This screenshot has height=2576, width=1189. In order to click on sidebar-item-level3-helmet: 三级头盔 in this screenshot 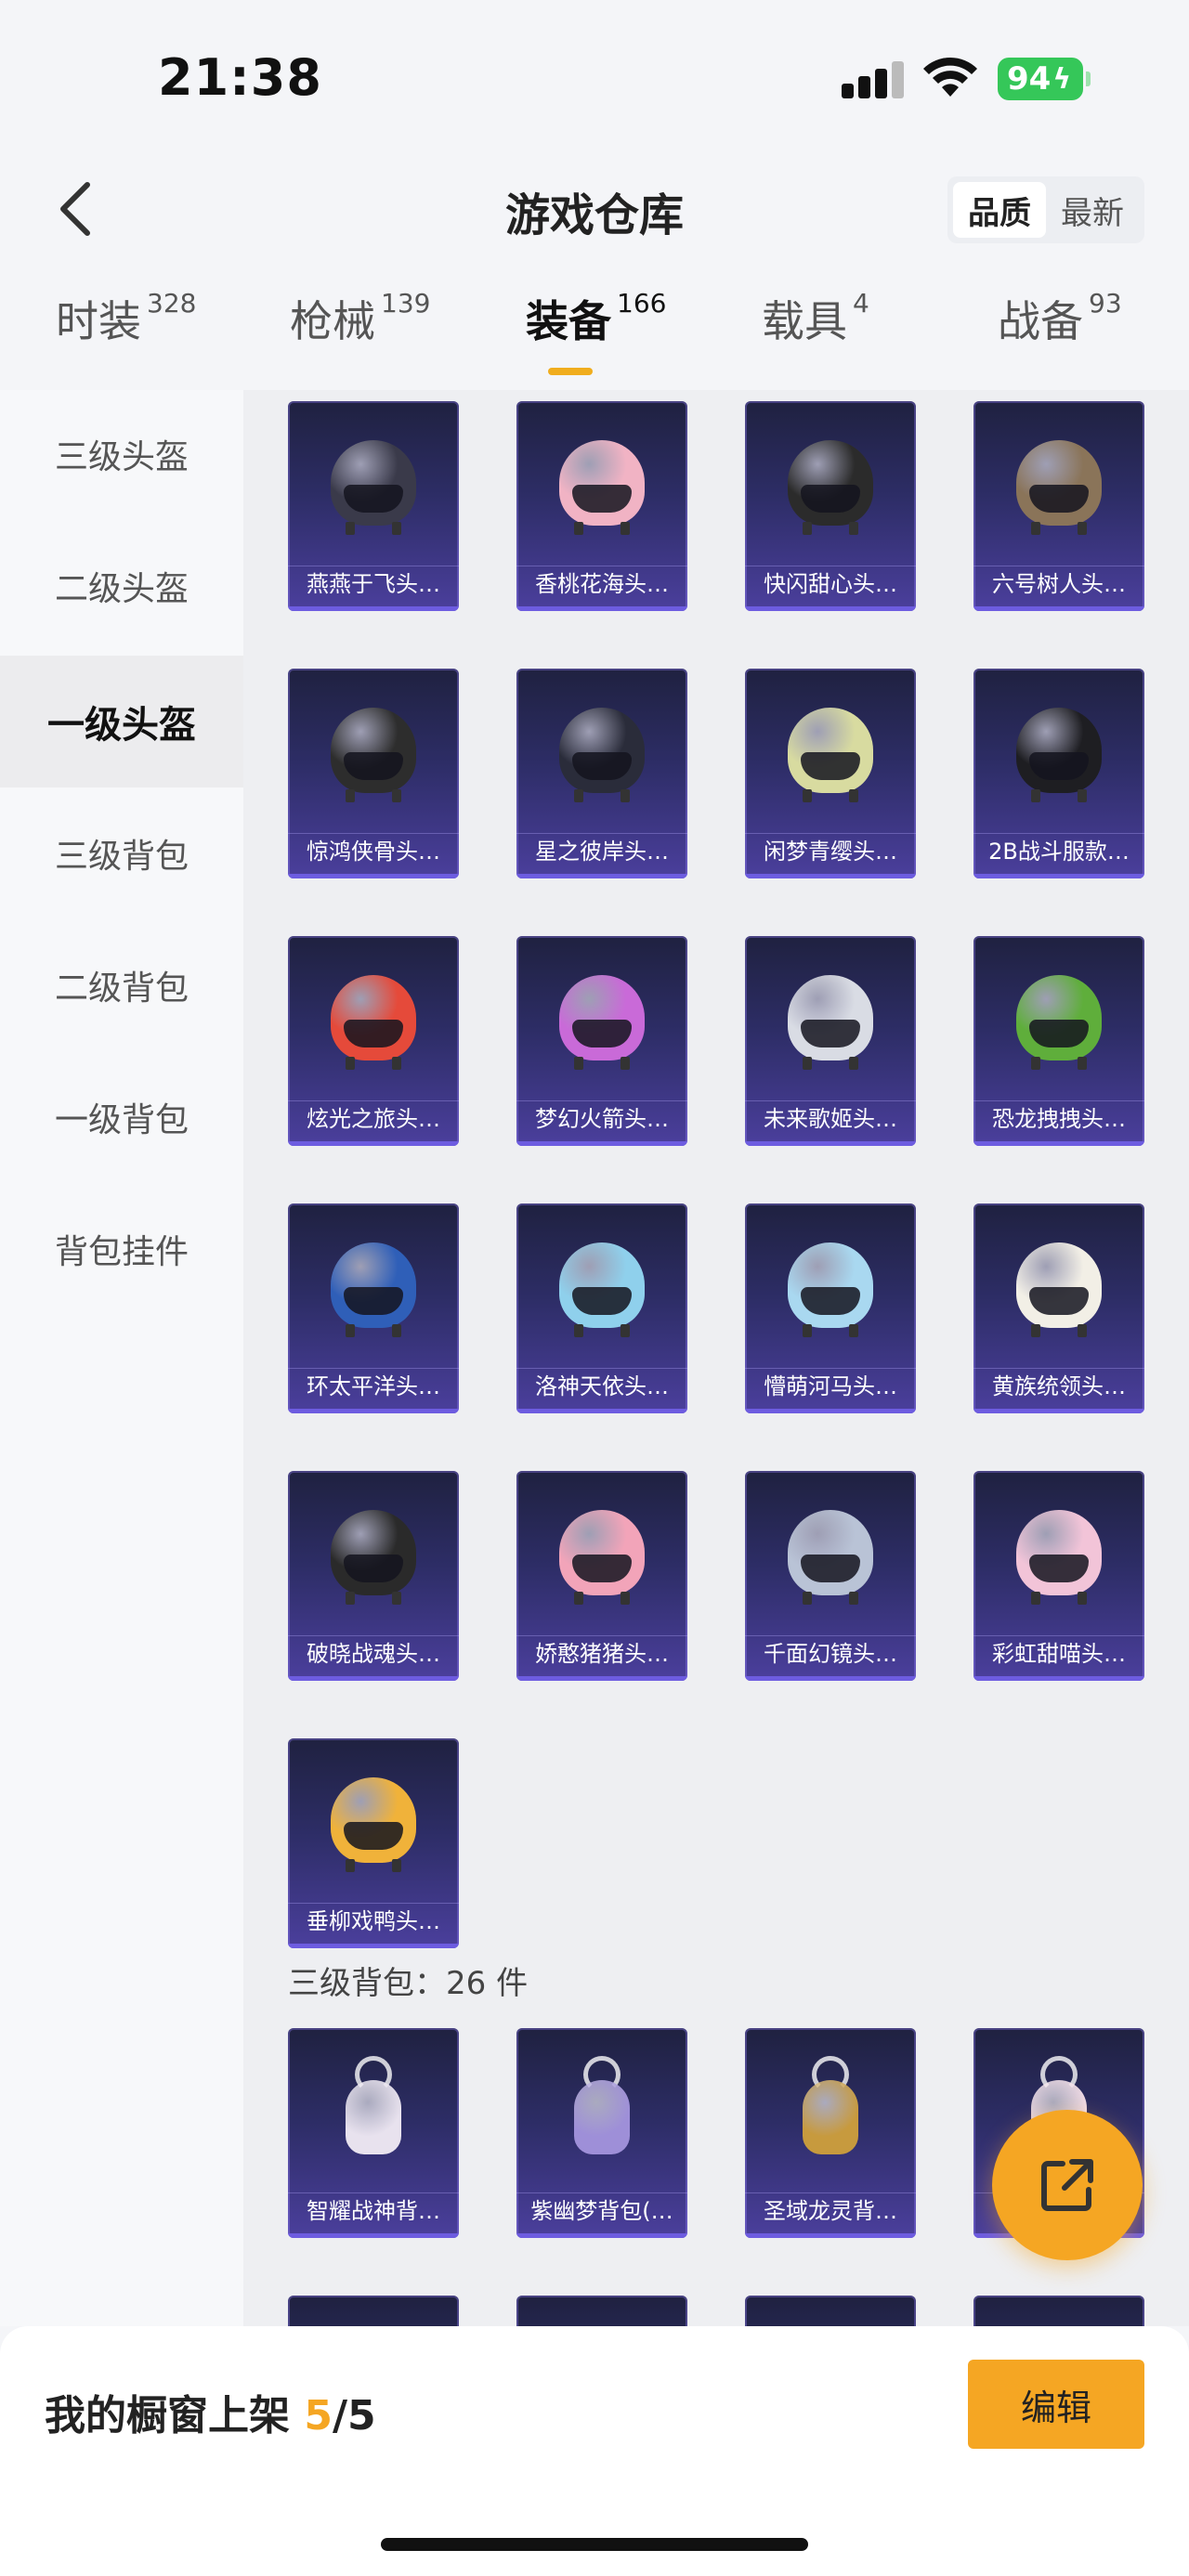, I will do `click(122, 454)`.